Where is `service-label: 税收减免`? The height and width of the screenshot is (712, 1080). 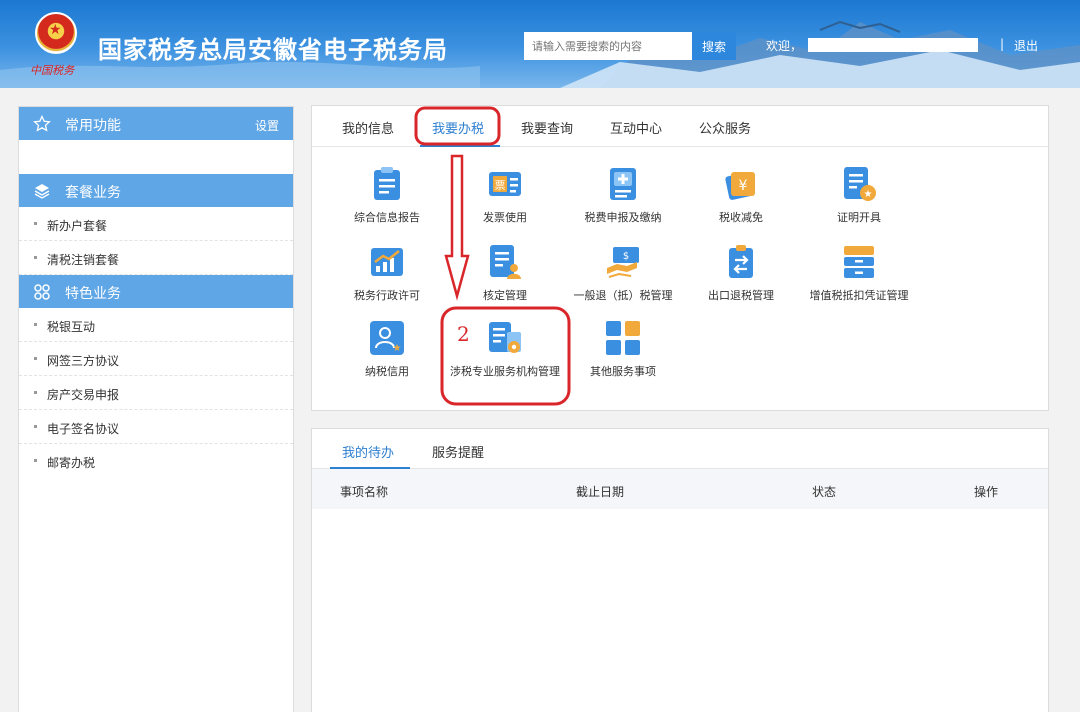 service-label: 税收减免 is located at coordinates (741, 217).